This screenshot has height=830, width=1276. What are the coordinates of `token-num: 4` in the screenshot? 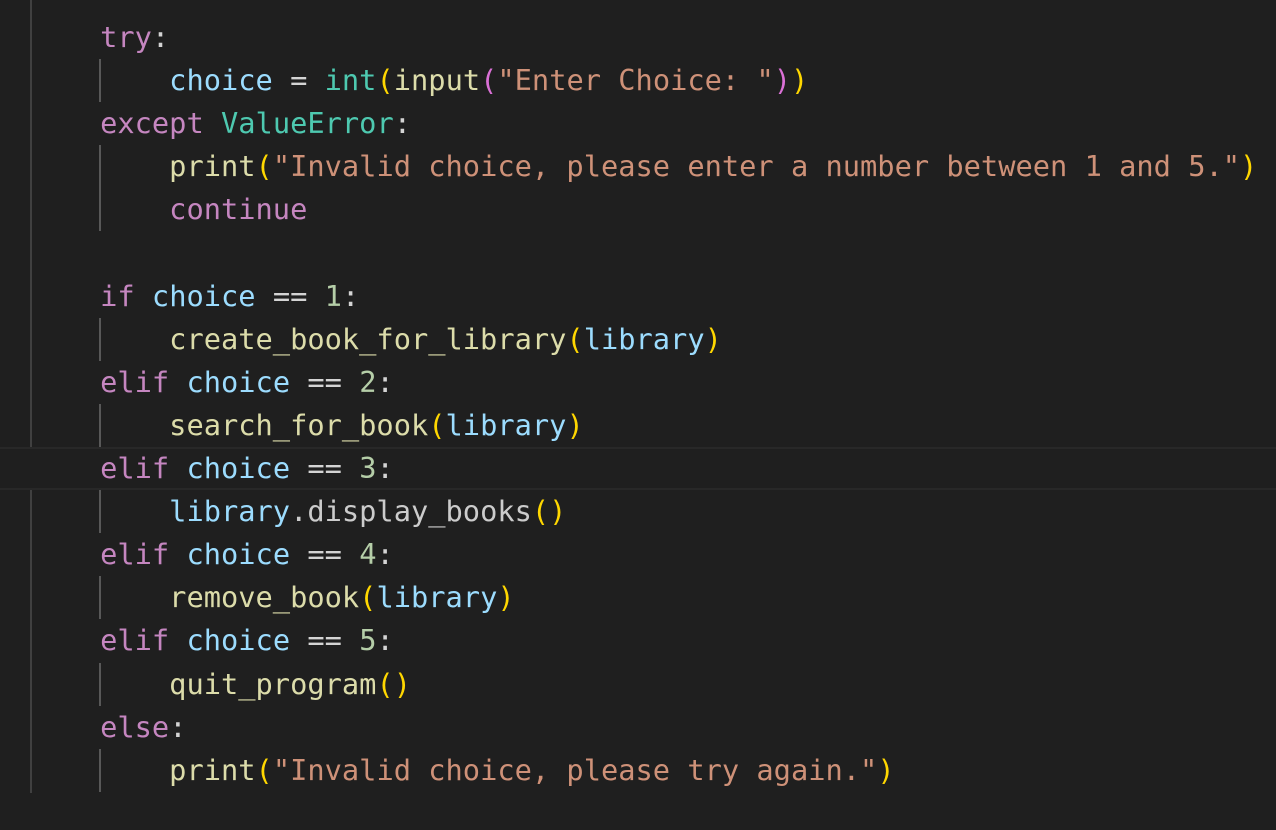 It's located at (368, 554).